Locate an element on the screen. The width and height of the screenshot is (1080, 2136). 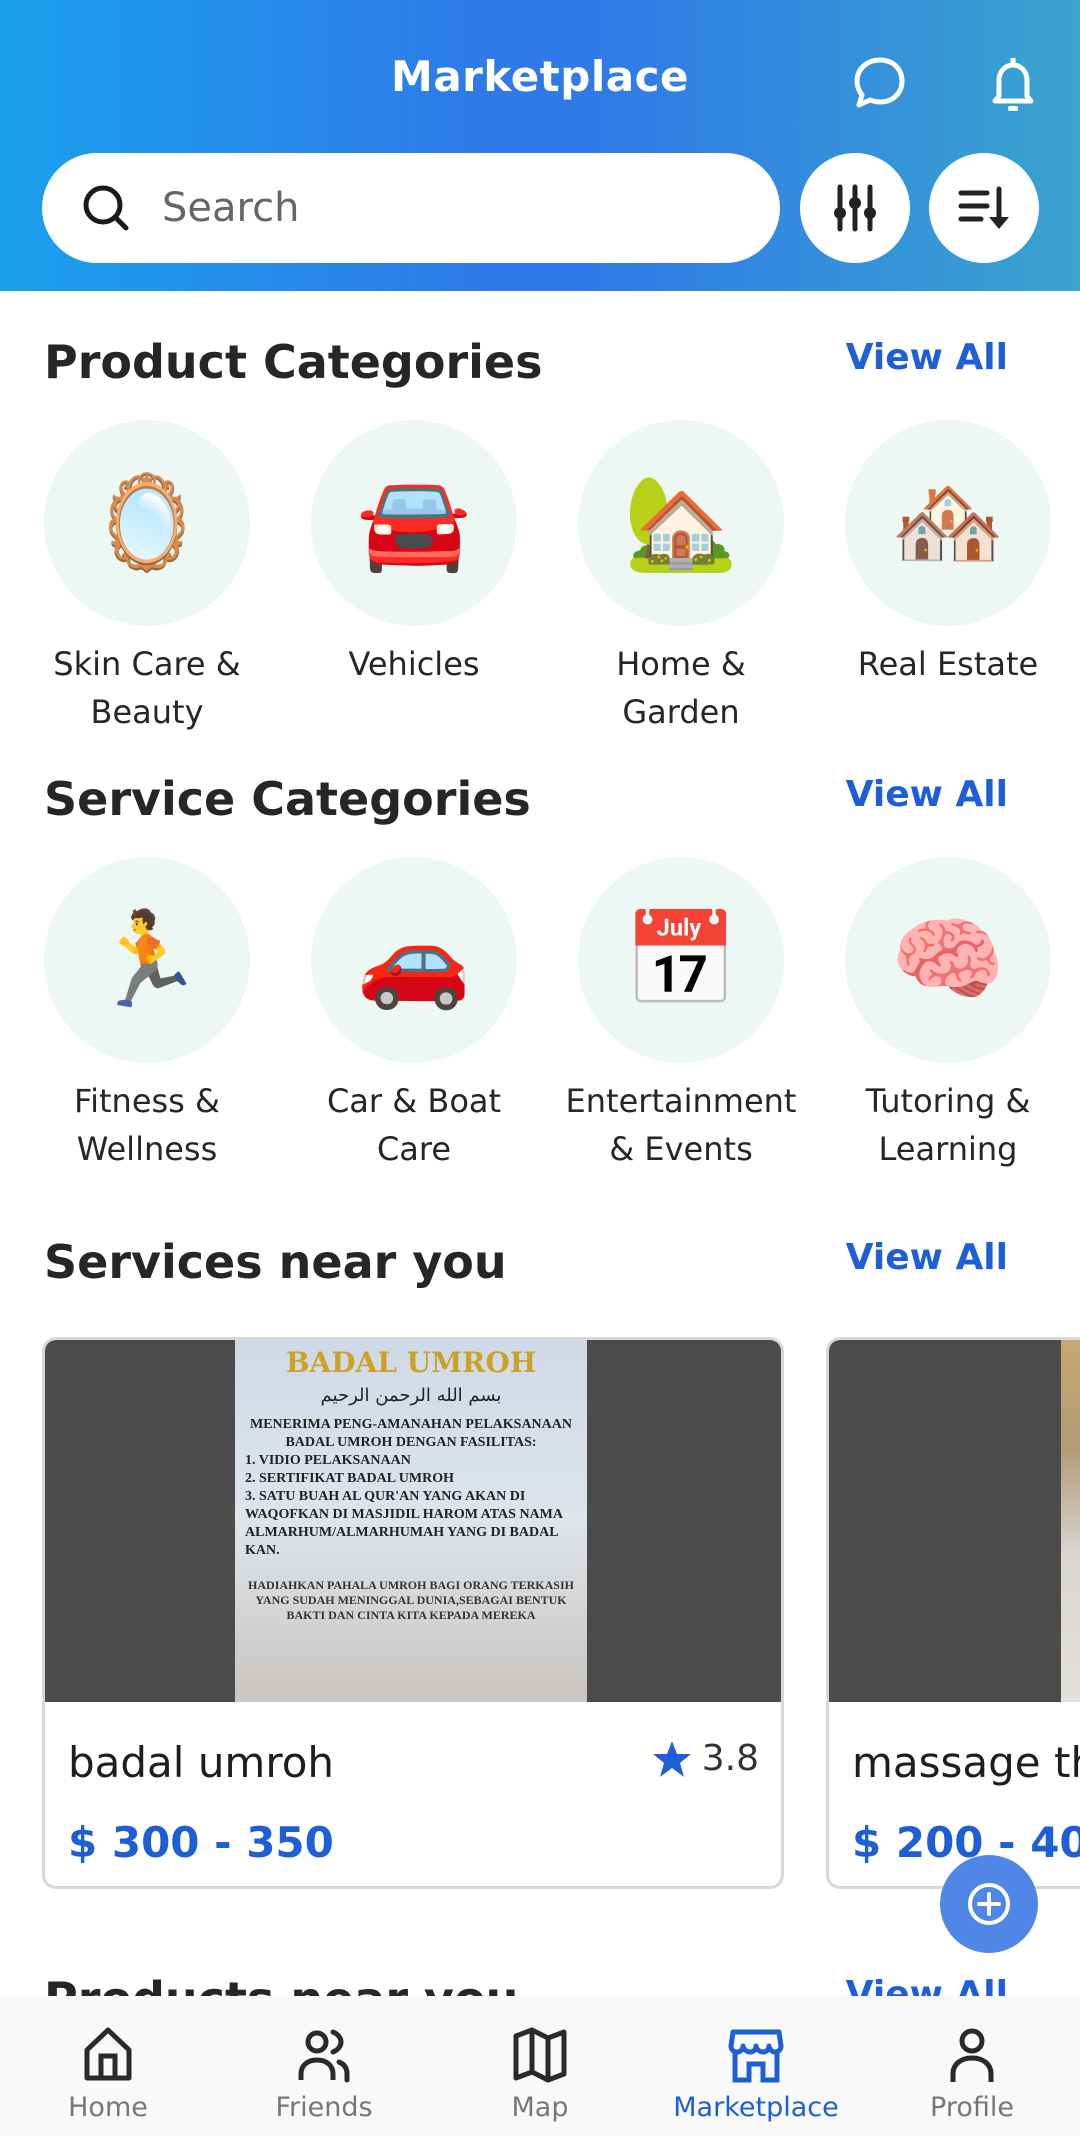
view-all-service-categories: View All is located at coordinates (927, 794).